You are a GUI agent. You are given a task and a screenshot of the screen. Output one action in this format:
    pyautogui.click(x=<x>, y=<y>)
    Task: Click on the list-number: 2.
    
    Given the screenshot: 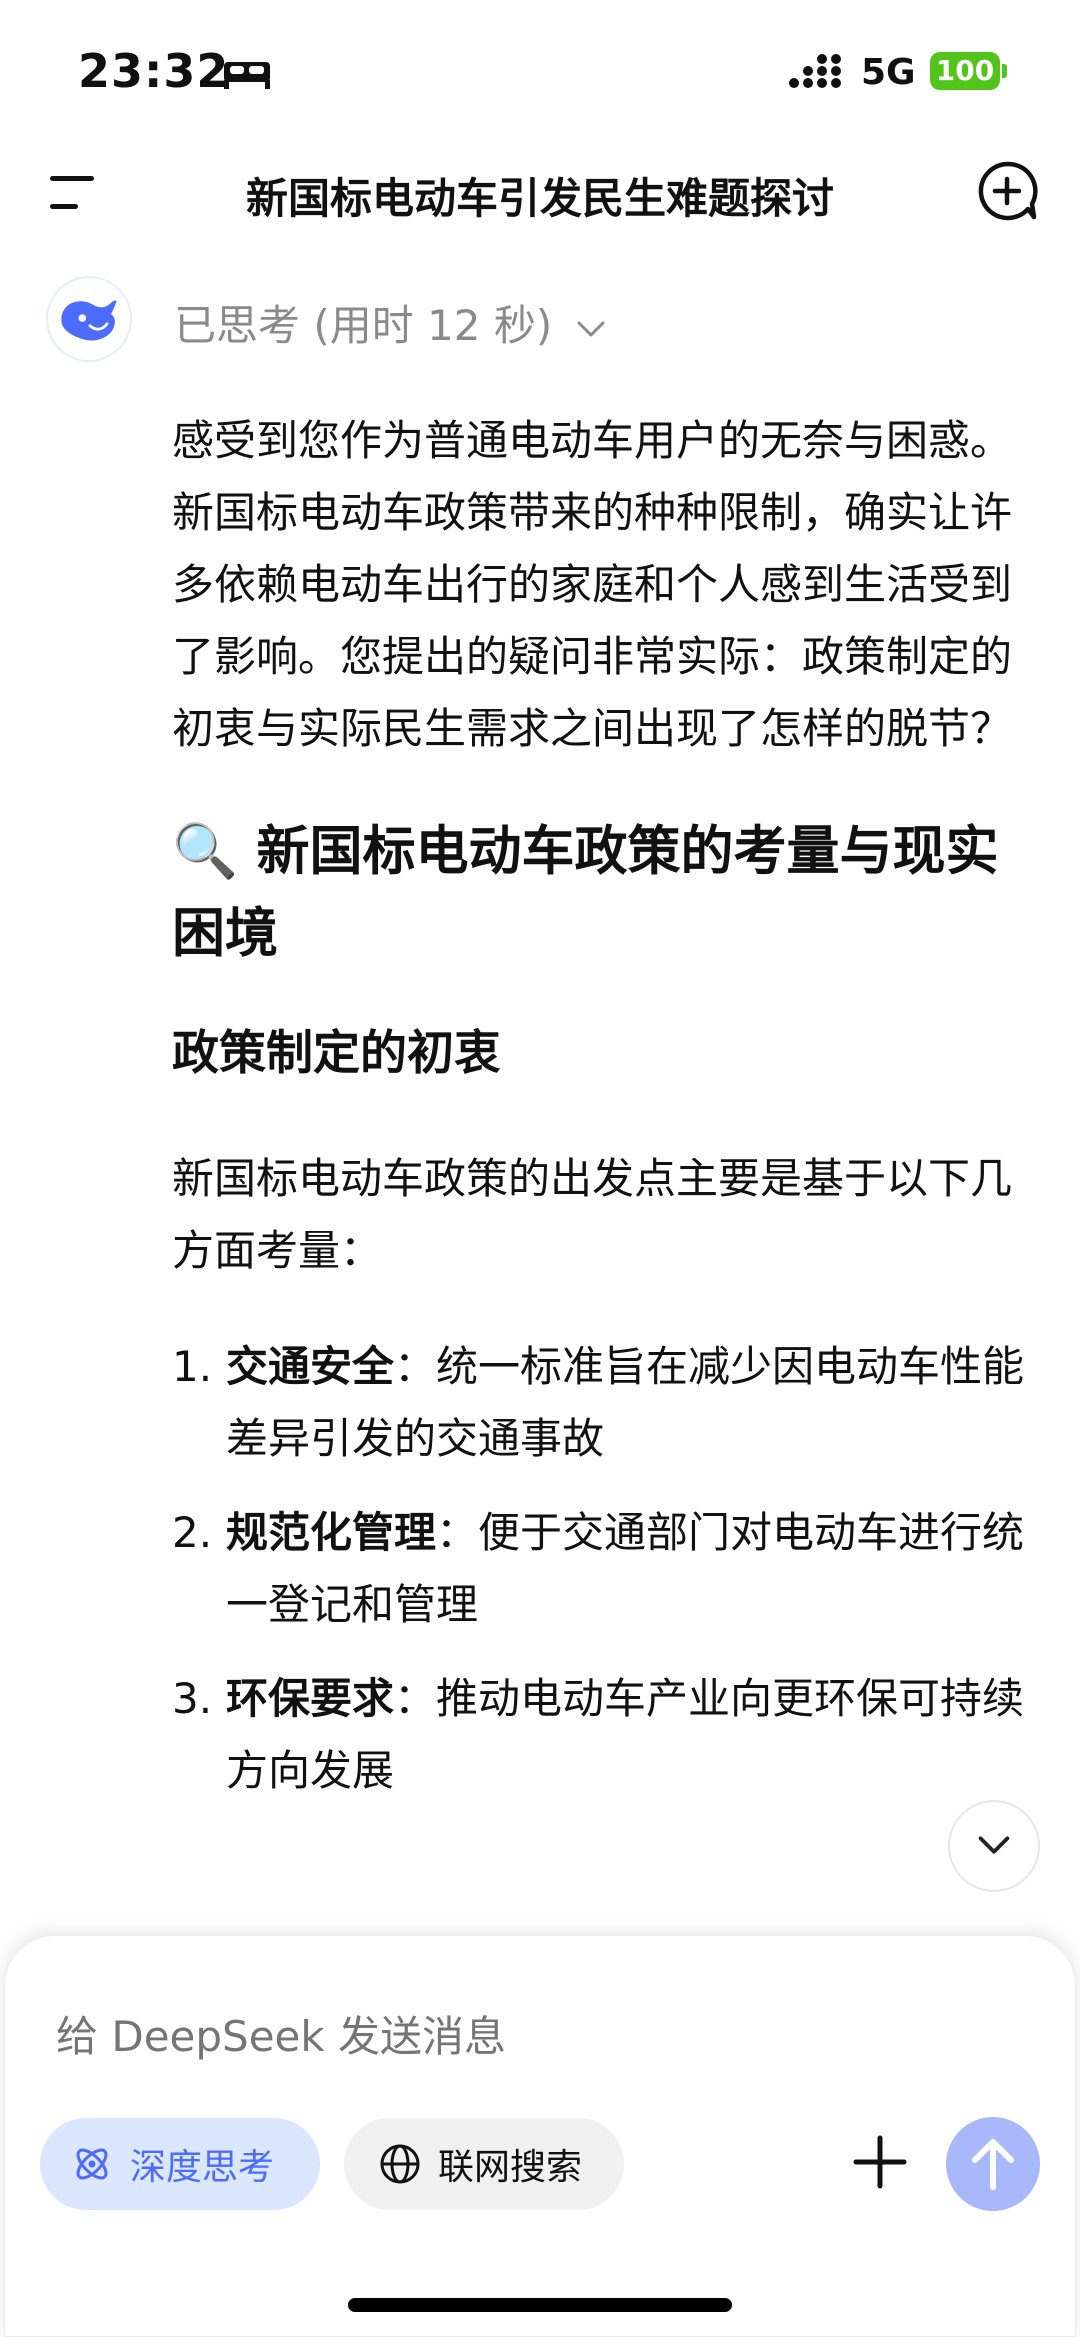 What is the action you would take?
    pyautogui.click(x=192, y=1532)
    